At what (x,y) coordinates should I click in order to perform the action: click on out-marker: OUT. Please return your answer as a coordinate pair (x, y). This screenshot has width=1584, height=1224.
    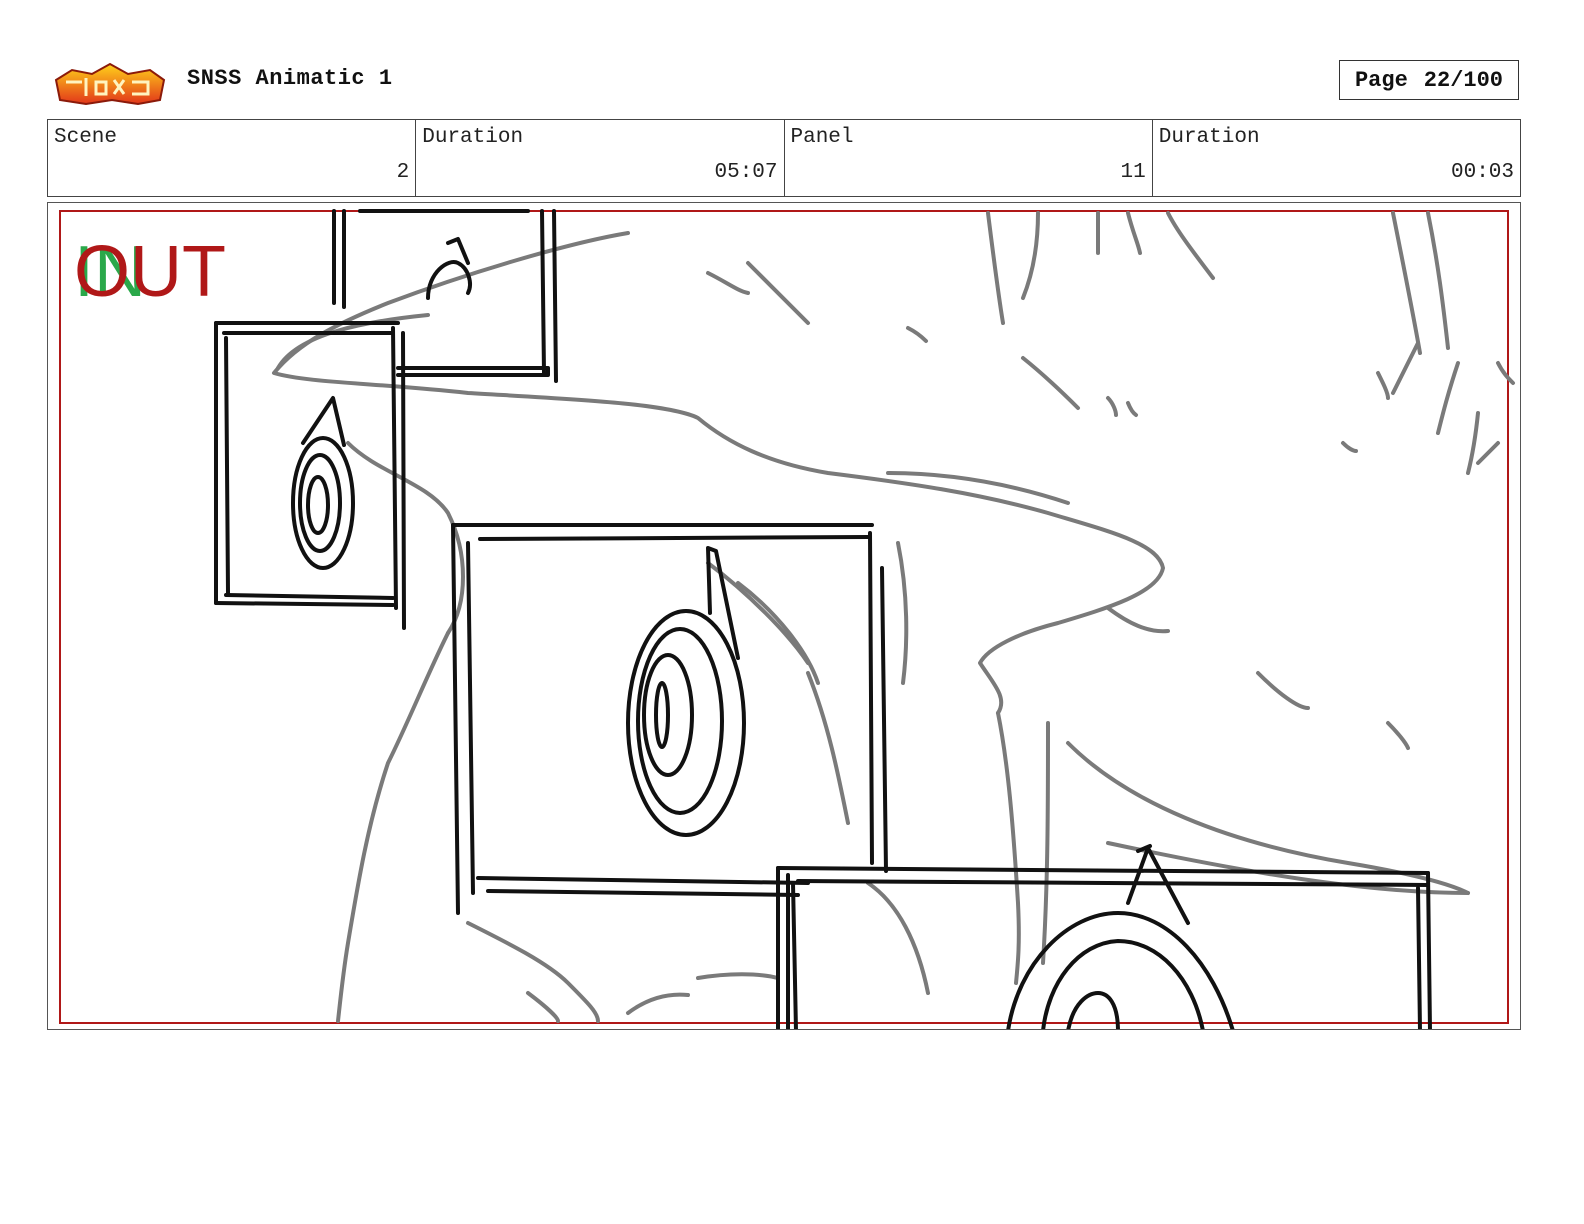
    Looking at the image, I should click on (150, 272).